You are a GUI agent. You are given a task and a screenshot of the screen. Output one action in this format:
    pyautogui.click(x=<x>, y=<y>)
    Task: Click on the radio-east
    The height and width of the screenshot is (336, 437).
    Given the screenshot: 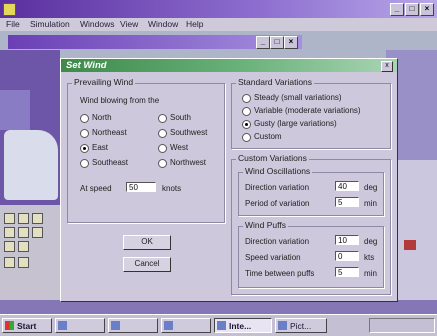 What is the action you would take?
    pyautogui.click(x=84, y=148)
    